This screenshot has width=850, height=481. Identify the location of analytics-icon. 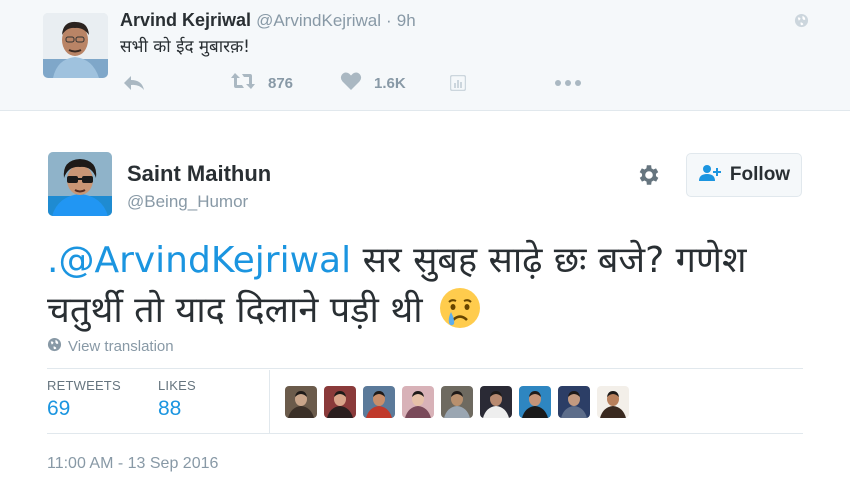
(458, 83).